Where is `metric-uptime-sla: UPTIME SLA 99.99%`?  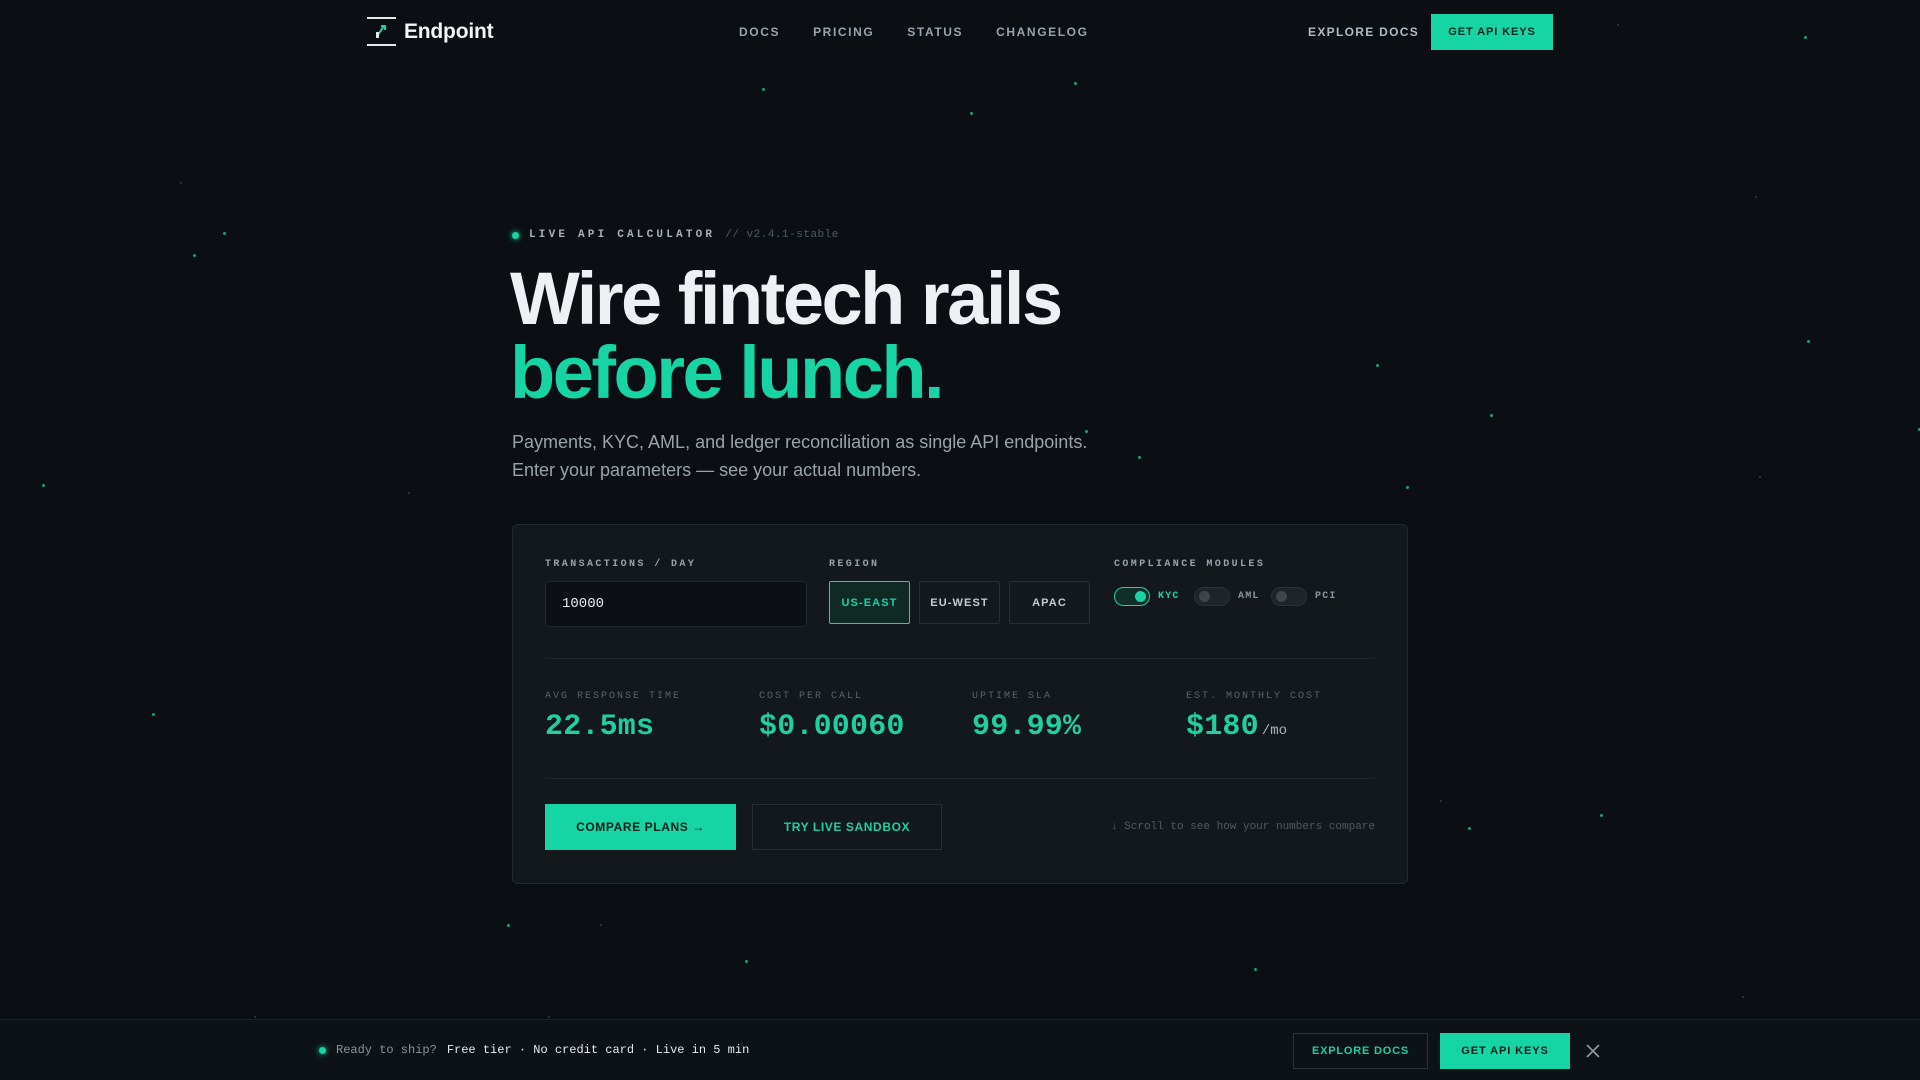 metric-uptime-sla: UPTIME SLA 99.99% is located at coordinates (1026, 717).